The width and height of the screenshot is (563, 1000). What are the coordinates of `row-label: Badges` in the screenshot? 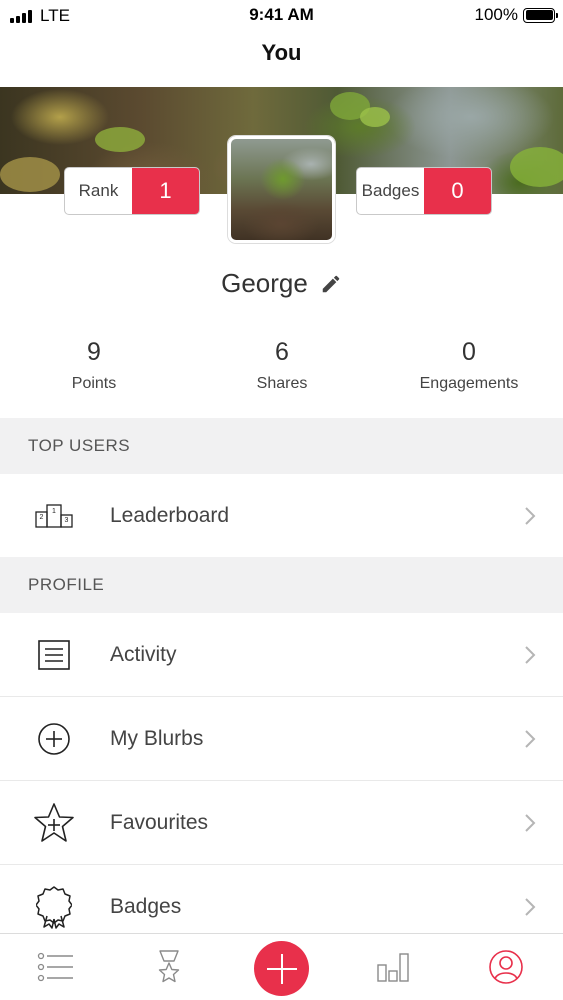 It's located at (146, 906).